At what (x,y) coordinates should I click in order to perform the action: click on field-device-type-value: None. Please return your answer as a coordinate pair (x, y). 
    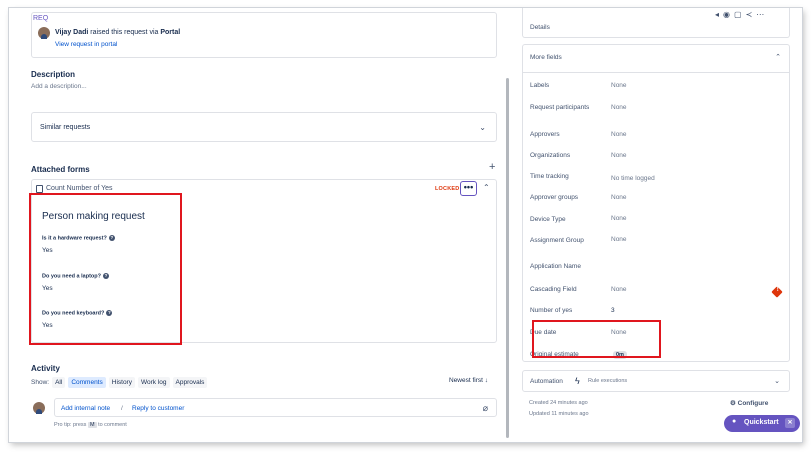
    Looking at the image, I should click on (619, 218).